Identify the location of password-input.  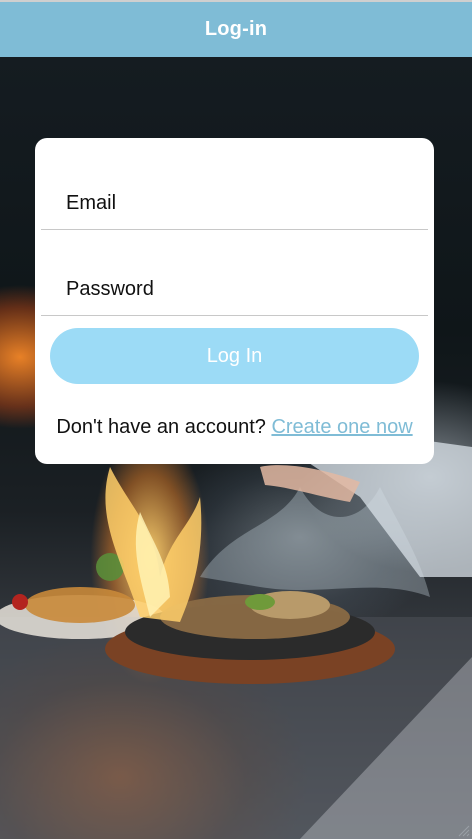
(234, 295).